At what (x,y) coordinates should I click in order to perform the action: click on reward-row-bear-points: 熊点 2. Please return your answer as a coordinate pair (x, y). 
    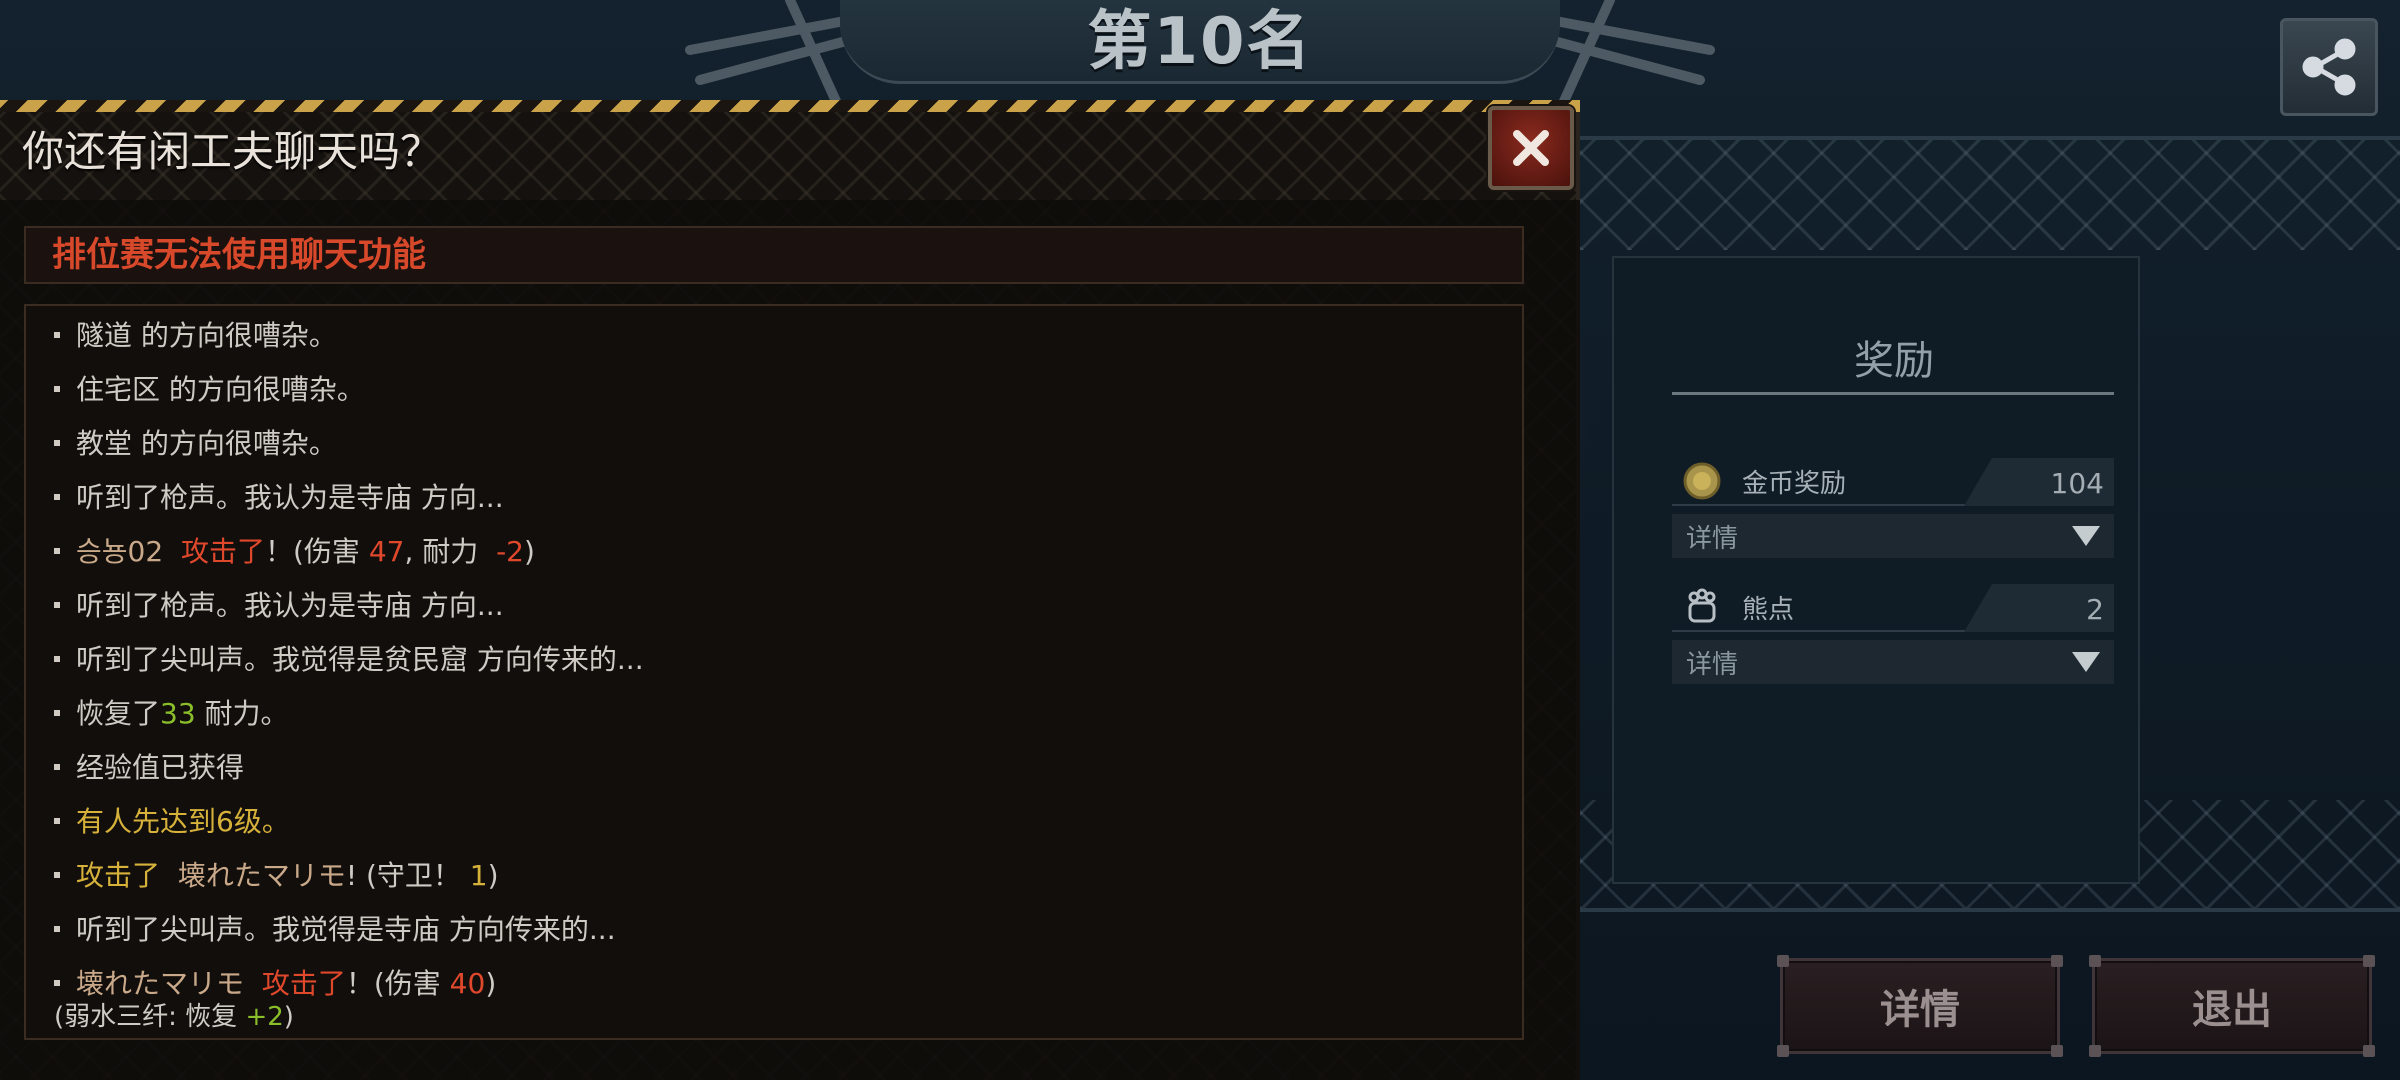
    Looking at the image, I should click on (1893, 608).